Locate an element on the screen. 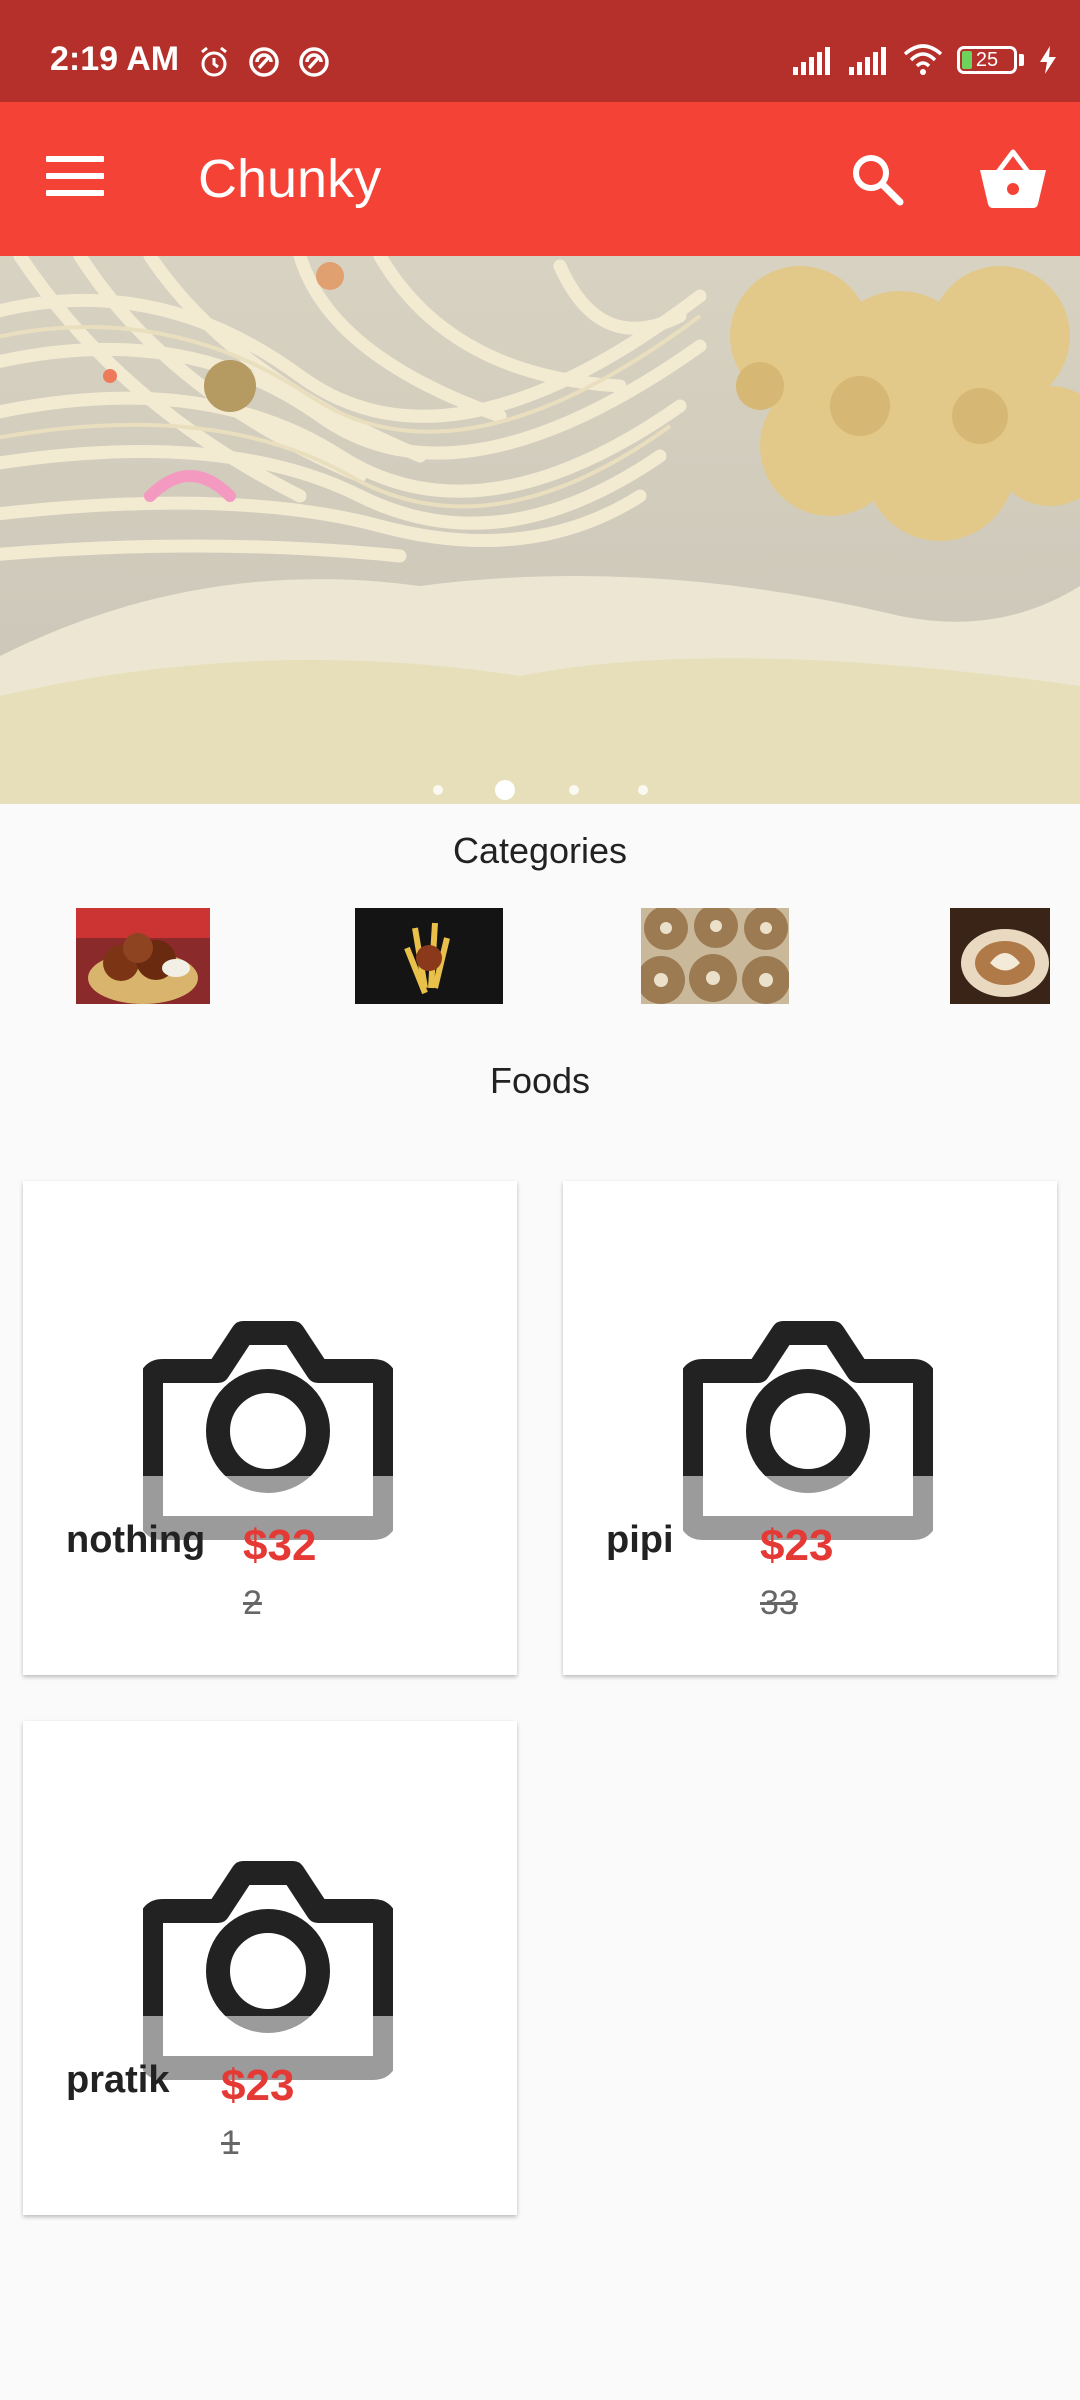 The image size is (1080, 2400). carousel-indicator is located at coordinates (540, 790).